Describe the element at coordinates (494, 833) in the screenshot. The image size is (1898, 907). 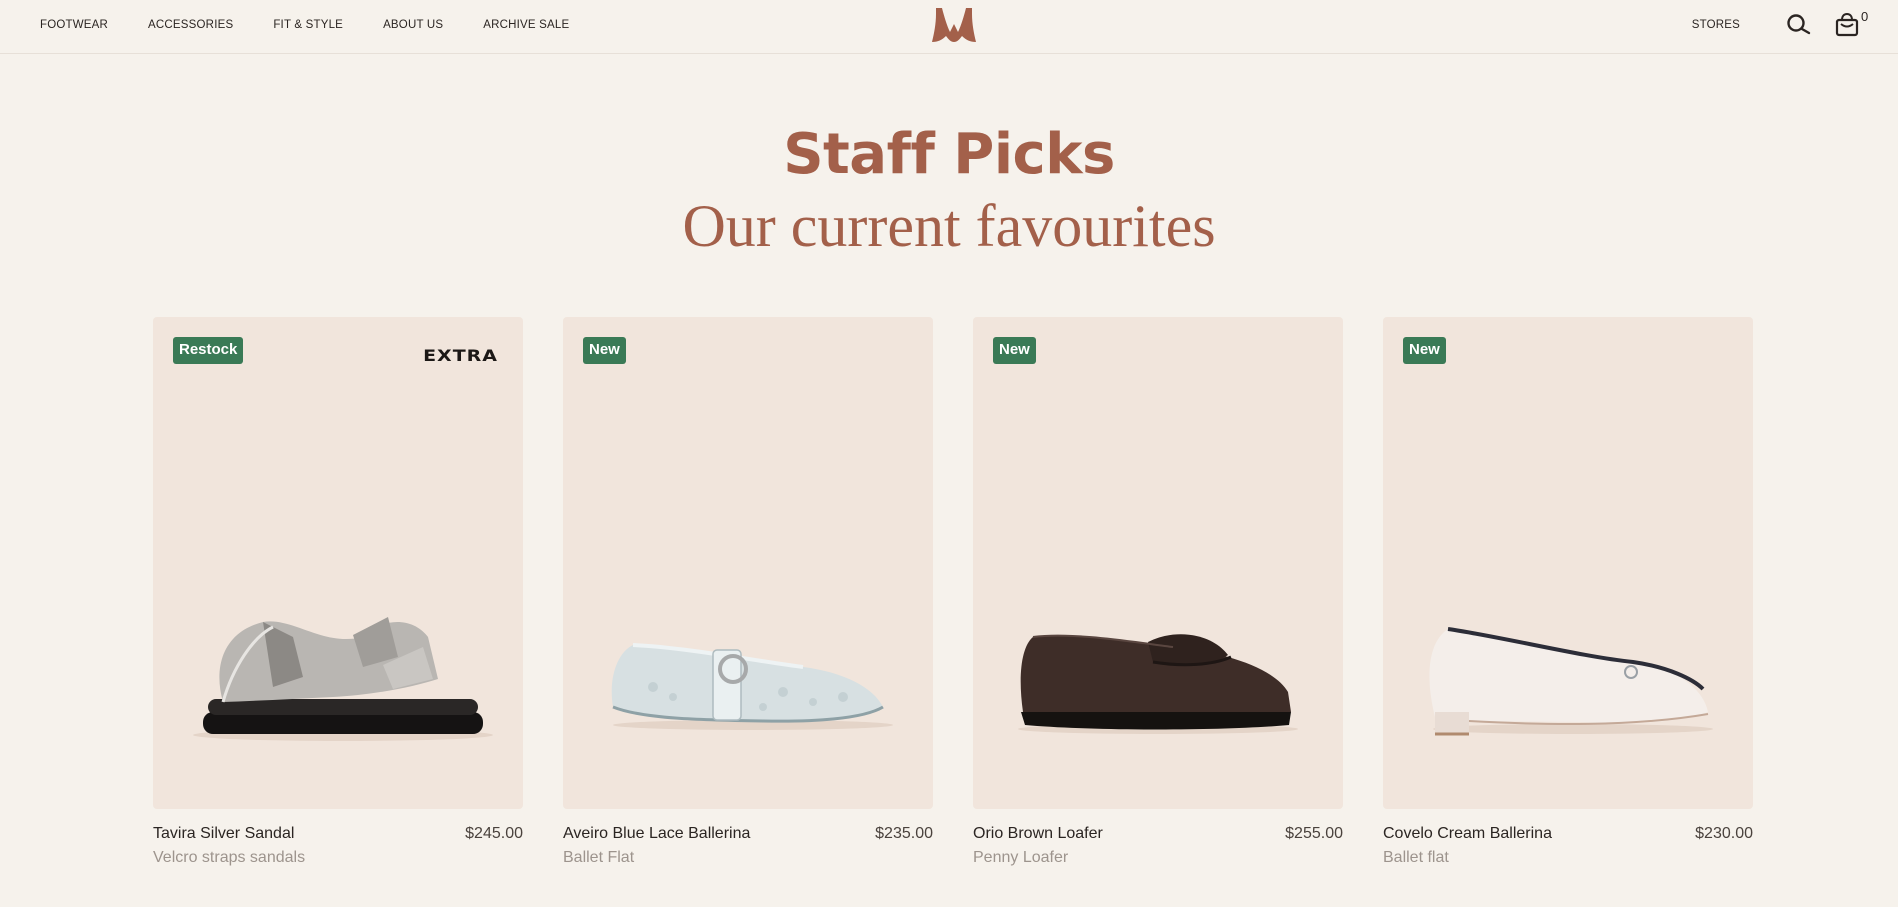
I see `product-price: $245.00` at that location.